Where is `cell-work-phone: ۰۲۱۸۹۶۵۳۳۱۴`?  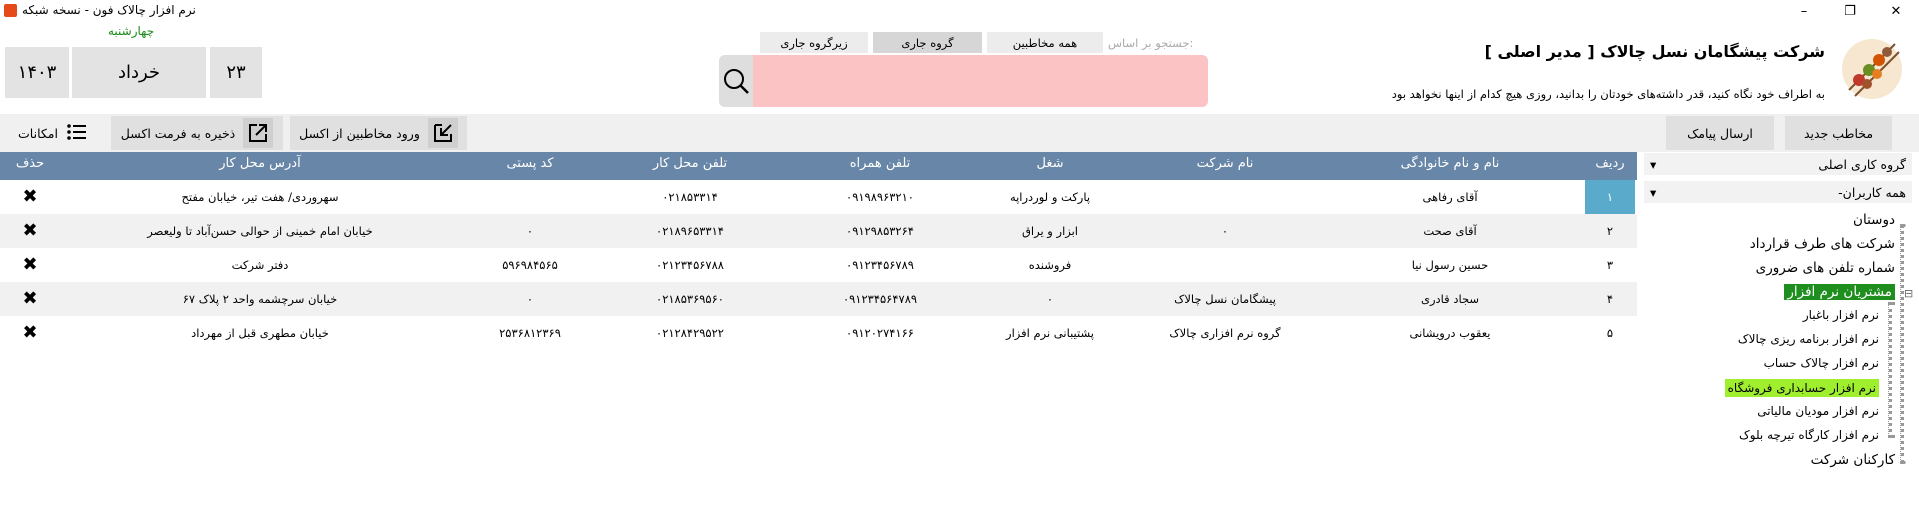
cell-work-phone: ۰۲۱۸۹۶۵۳۳۱۴ is located at coordinates (690, 231).